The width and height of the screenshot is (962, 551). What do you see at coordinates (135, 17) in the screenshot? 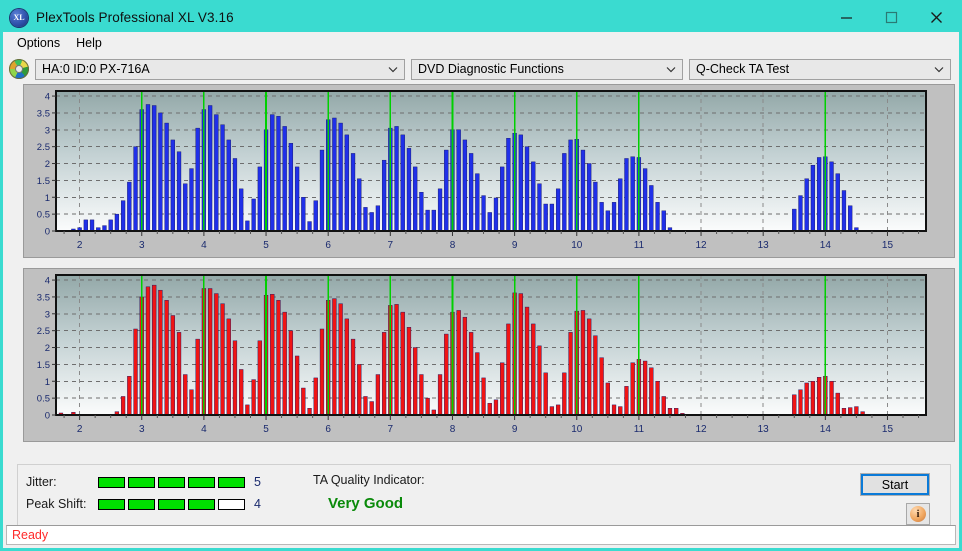
I see `window-title: PlexTools Professional XL V3.16` at bounding box center [135, 17].